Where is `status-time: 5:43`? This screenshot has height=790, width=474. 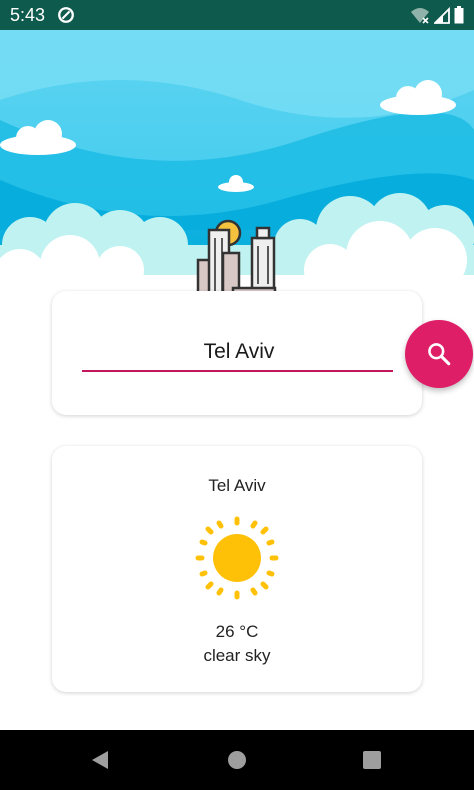
status-time: 5:43 is located at coordinates (28, 15).